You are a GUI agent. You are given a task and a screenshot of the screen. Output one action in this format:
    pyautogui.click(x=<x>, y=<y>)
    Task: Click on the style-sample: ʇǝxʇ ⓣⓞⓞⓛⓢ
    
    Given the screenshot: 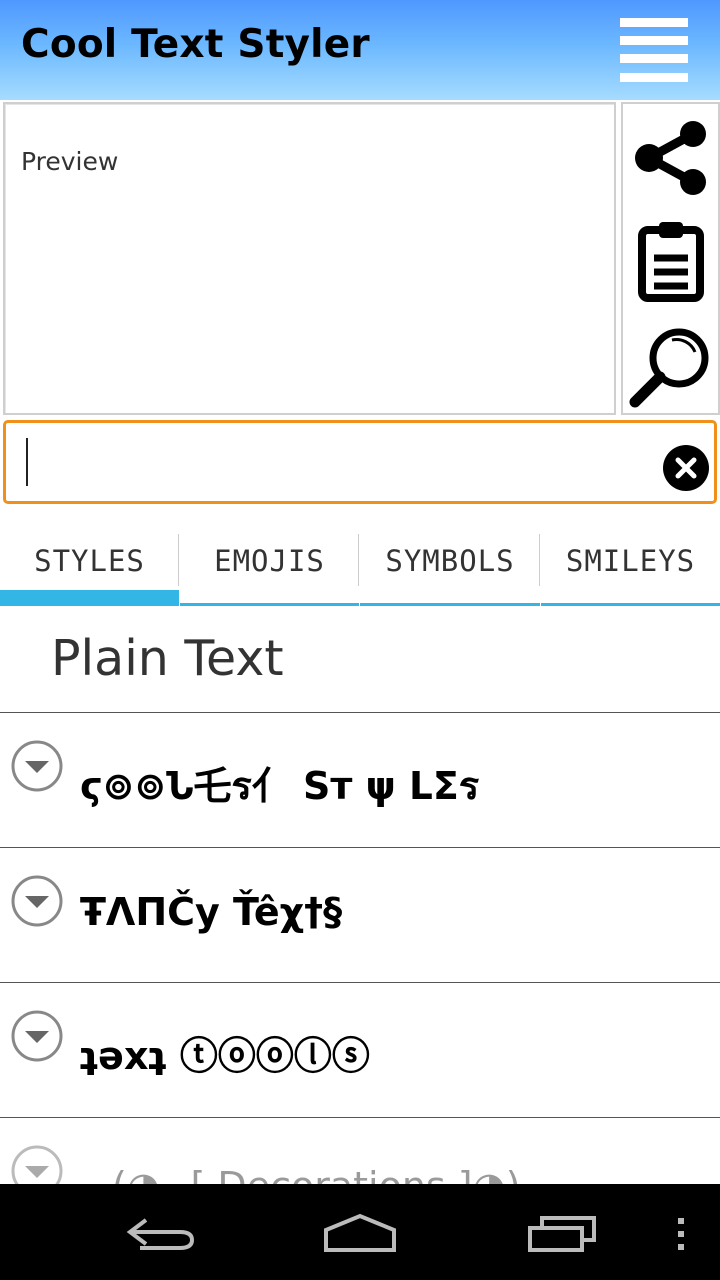 What is the action you would take?
    pyautogui.click(x=225, y=1056)
    